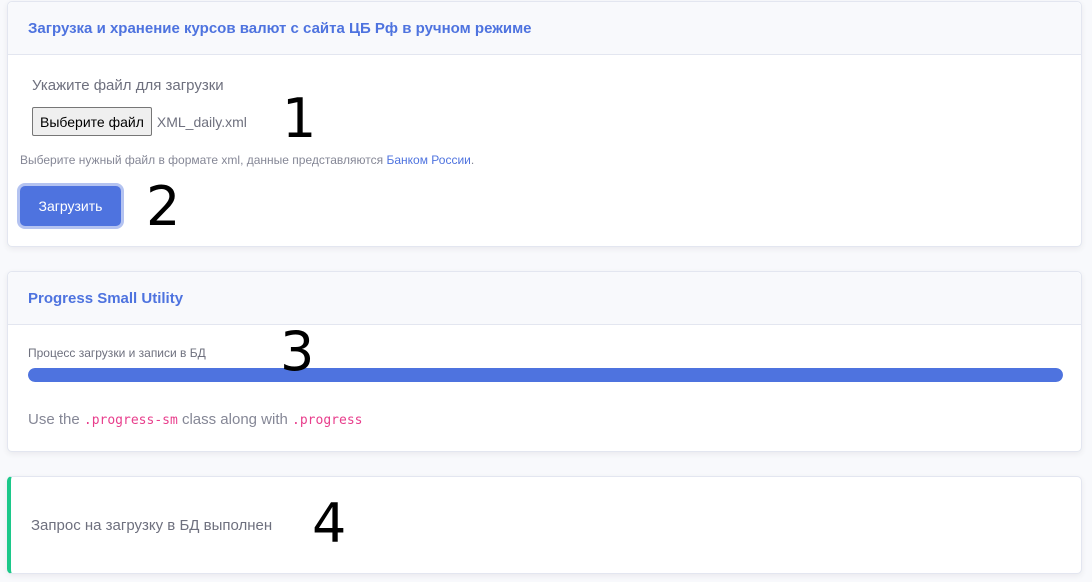 Image resolution: width=1092 pixels, height=582 pixels. What do you see at coordinates (54, 419) in the screenshot?
I see `usage-prefix: Use the` at bounding box center [54, 419].